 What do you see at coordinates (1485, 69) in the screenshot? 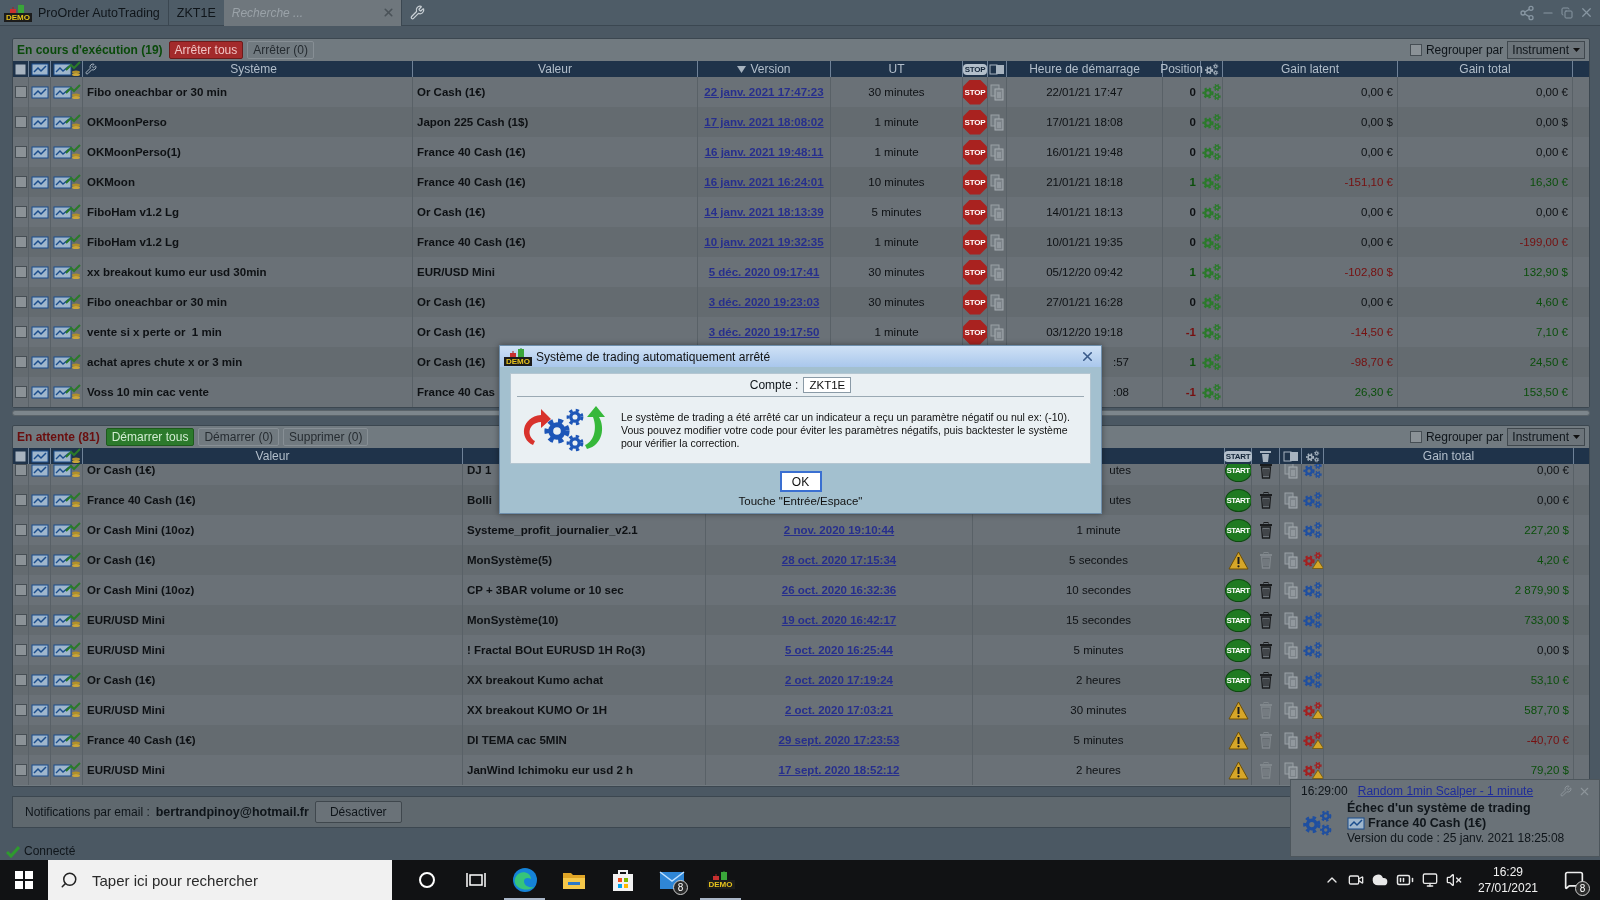
I see `column-header: Gain total` at bounding box center [1485, 69].